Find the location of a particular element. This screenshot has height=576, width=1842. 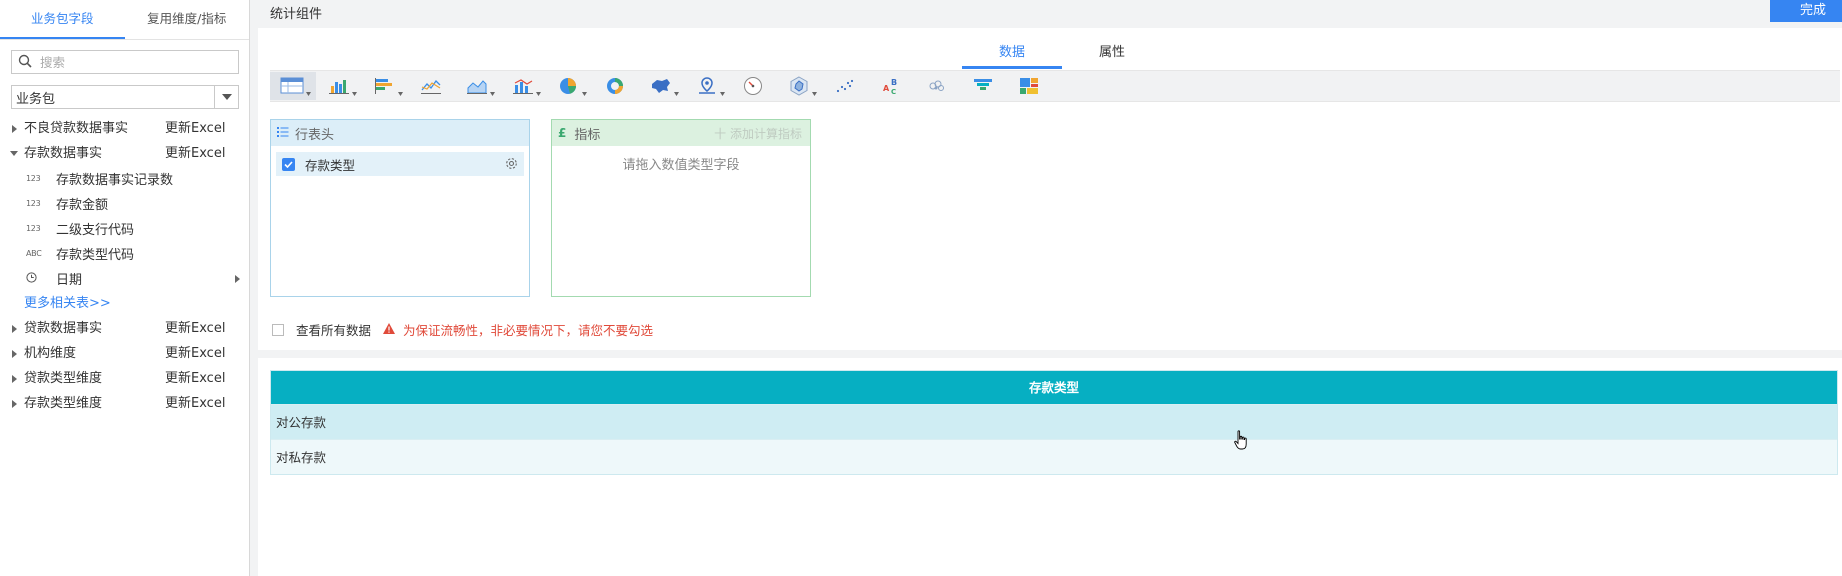

table-row: 对私存款 is located at coordinates (1054, 456).